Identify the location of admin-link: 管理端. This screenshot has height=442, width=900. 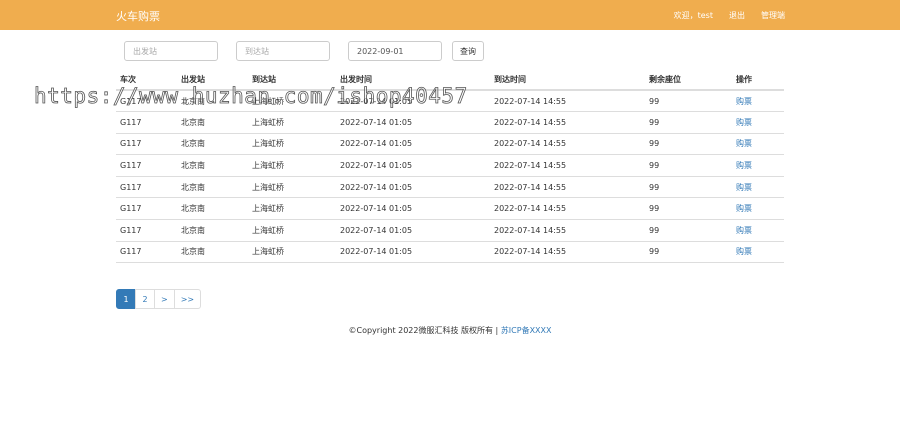
(773, 15).